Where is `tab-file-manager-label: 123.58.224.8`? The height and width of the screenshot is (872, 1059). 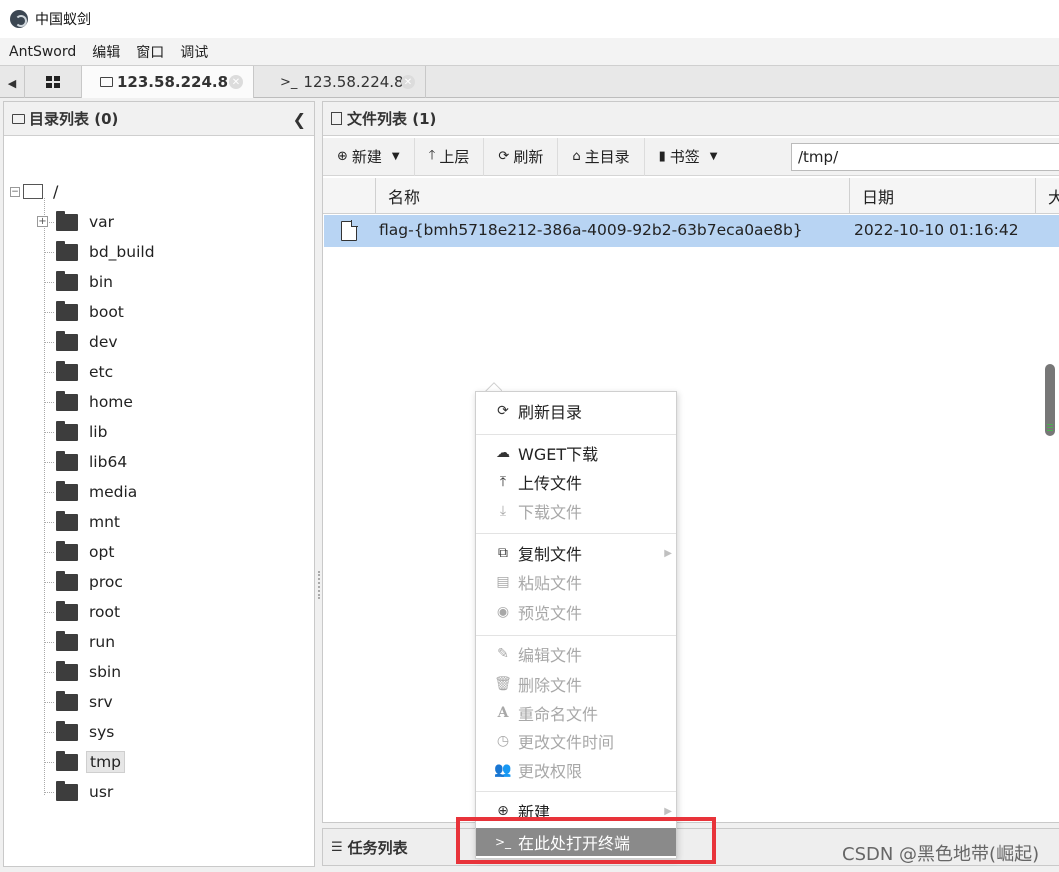 tab-file-manager-label: 123.58.224.8 is located at coordinates (173, 82).